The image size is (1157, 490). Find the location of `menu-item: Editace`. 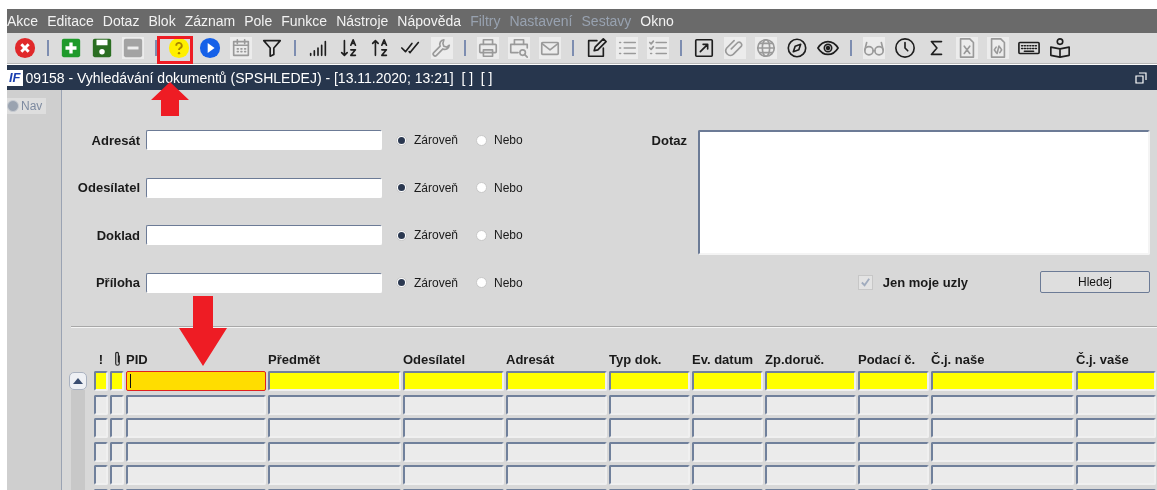

menu-item: Editace is located at coordinates (70, 21).